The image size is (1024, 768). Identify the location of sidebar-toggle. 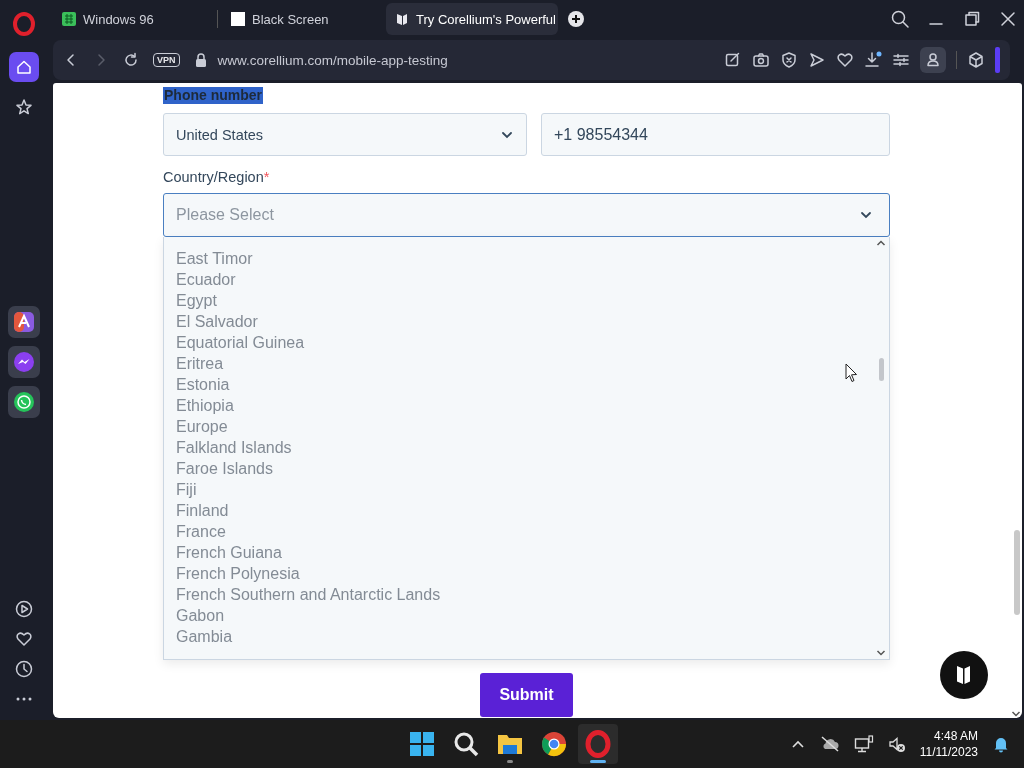
(997, 60).